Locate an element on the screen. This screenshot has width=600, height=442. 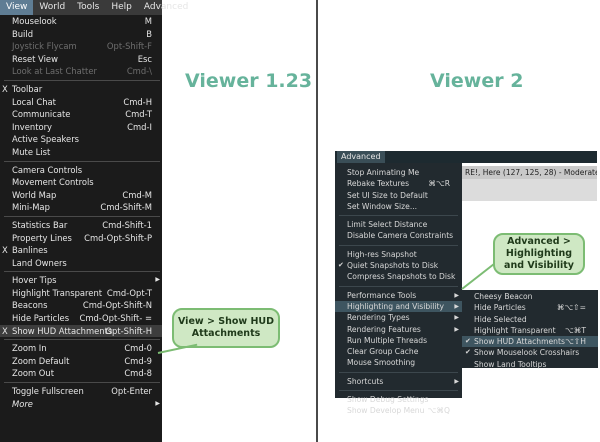
v1-view-menu-item-zoom-in: Zoom In Cmd-0 is located at coordinates (81, 348).